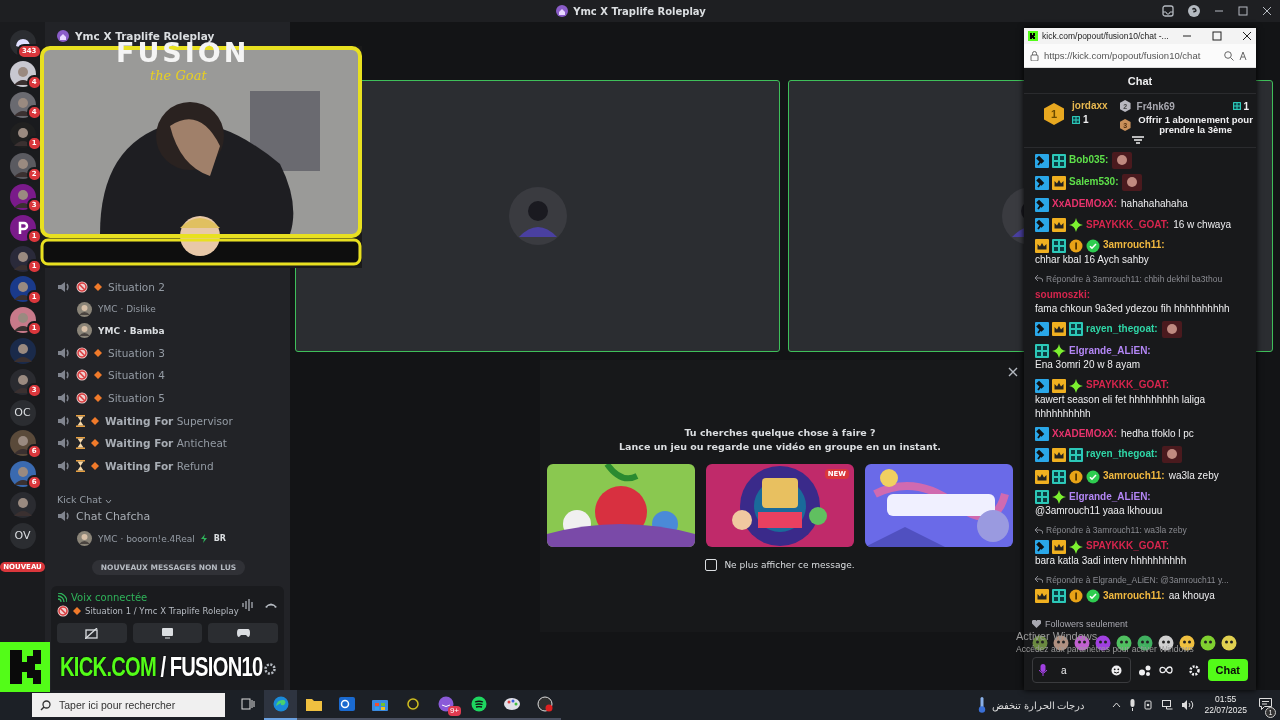  What do you see at coordinates (219, 538) in the screenshot?
I see `member-tag: BR` at bounding box center [219, 538].